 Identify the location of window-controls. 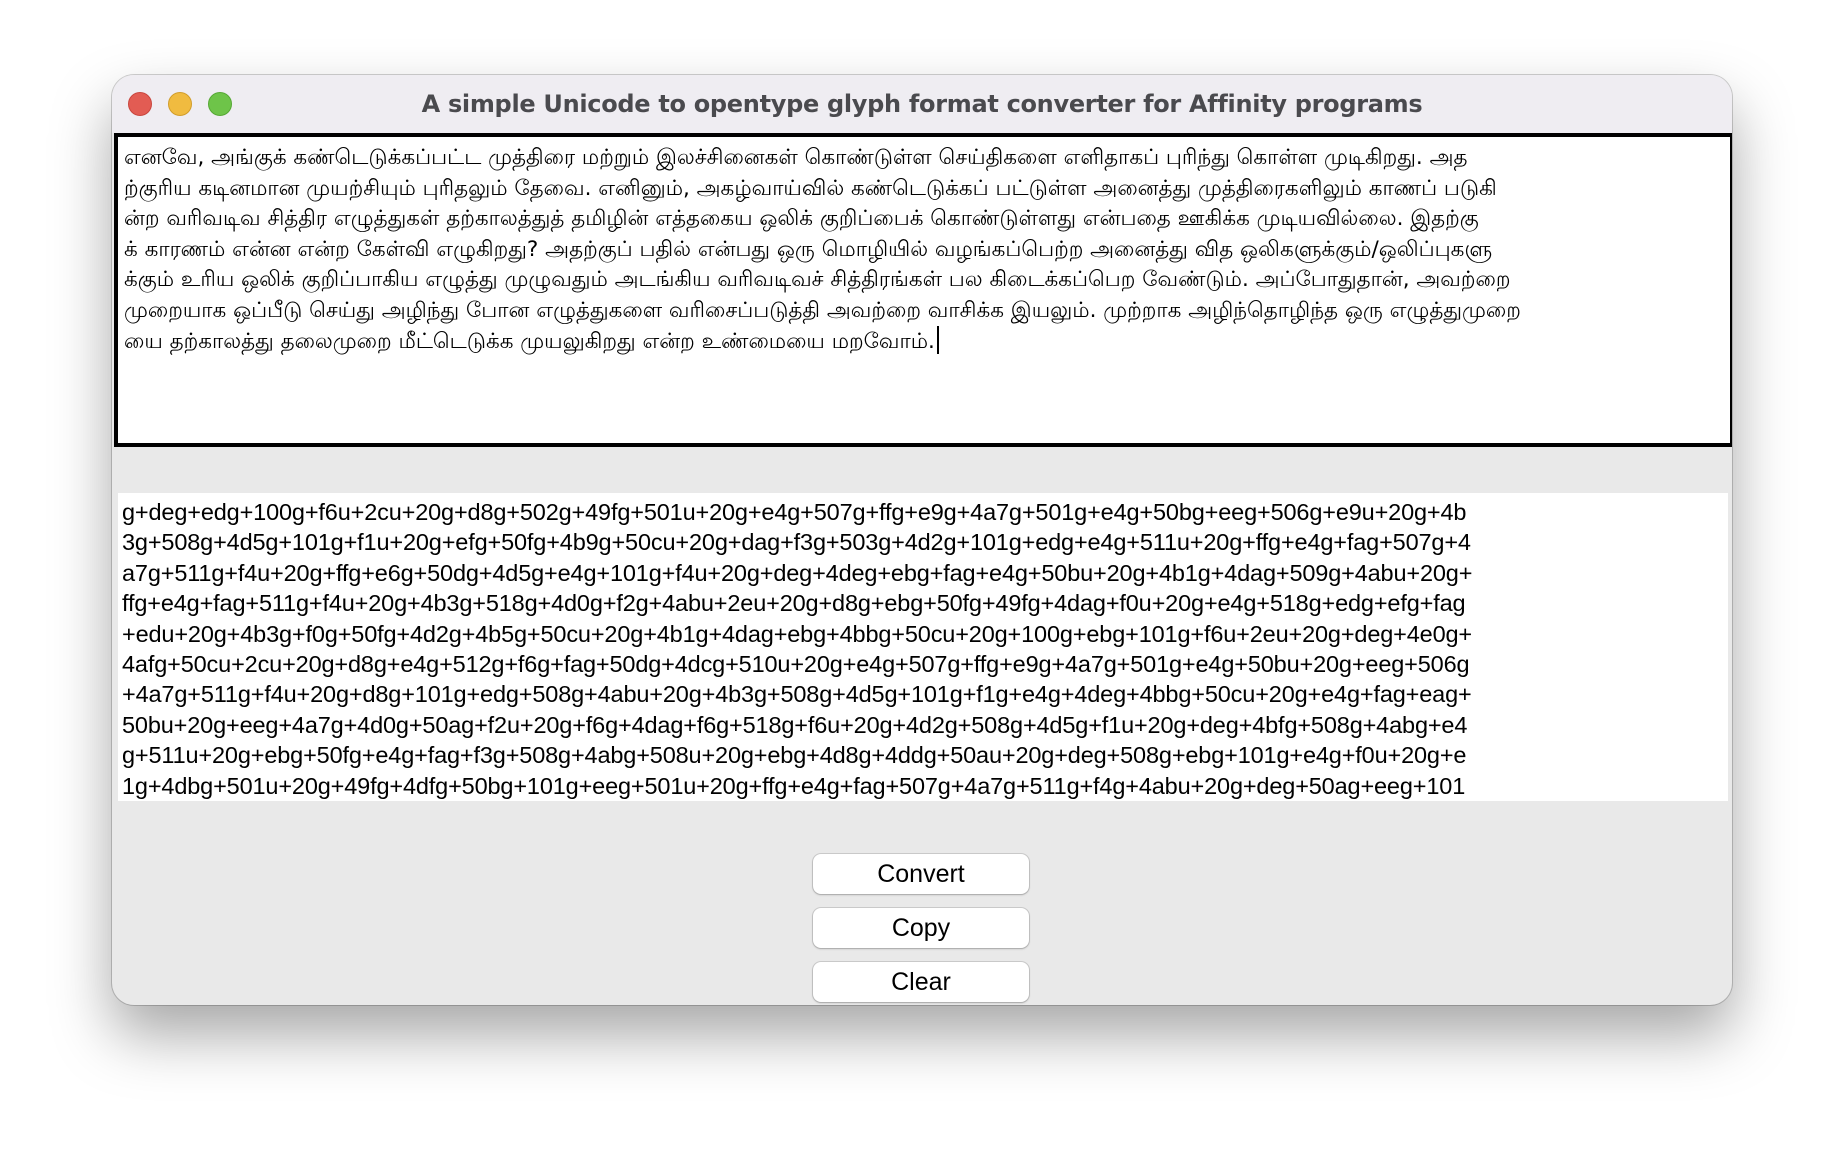
(180, 104).